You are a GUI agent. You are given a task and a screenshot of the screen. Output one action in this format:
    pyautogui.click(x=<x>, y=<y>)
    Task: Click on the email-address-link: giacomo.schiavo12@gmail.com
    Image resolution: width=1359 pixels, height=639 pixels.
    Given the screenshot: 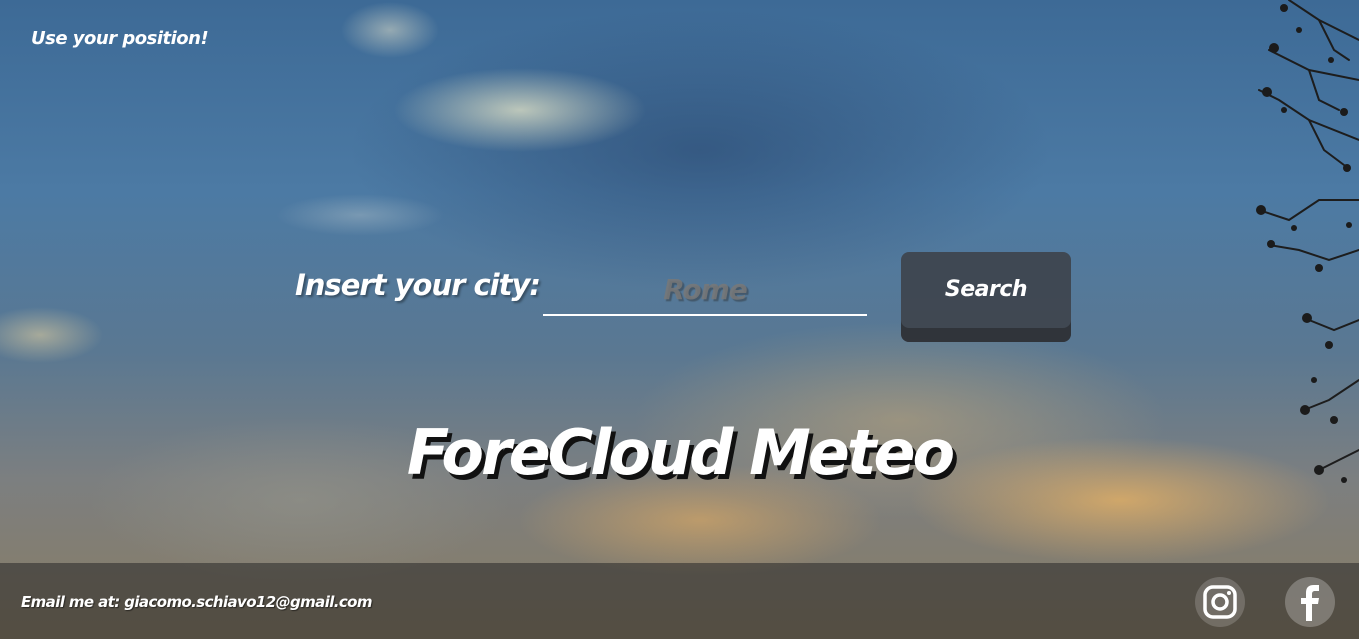 What is the action you would take?
    pyautogui.click(x=248, y=602)
    